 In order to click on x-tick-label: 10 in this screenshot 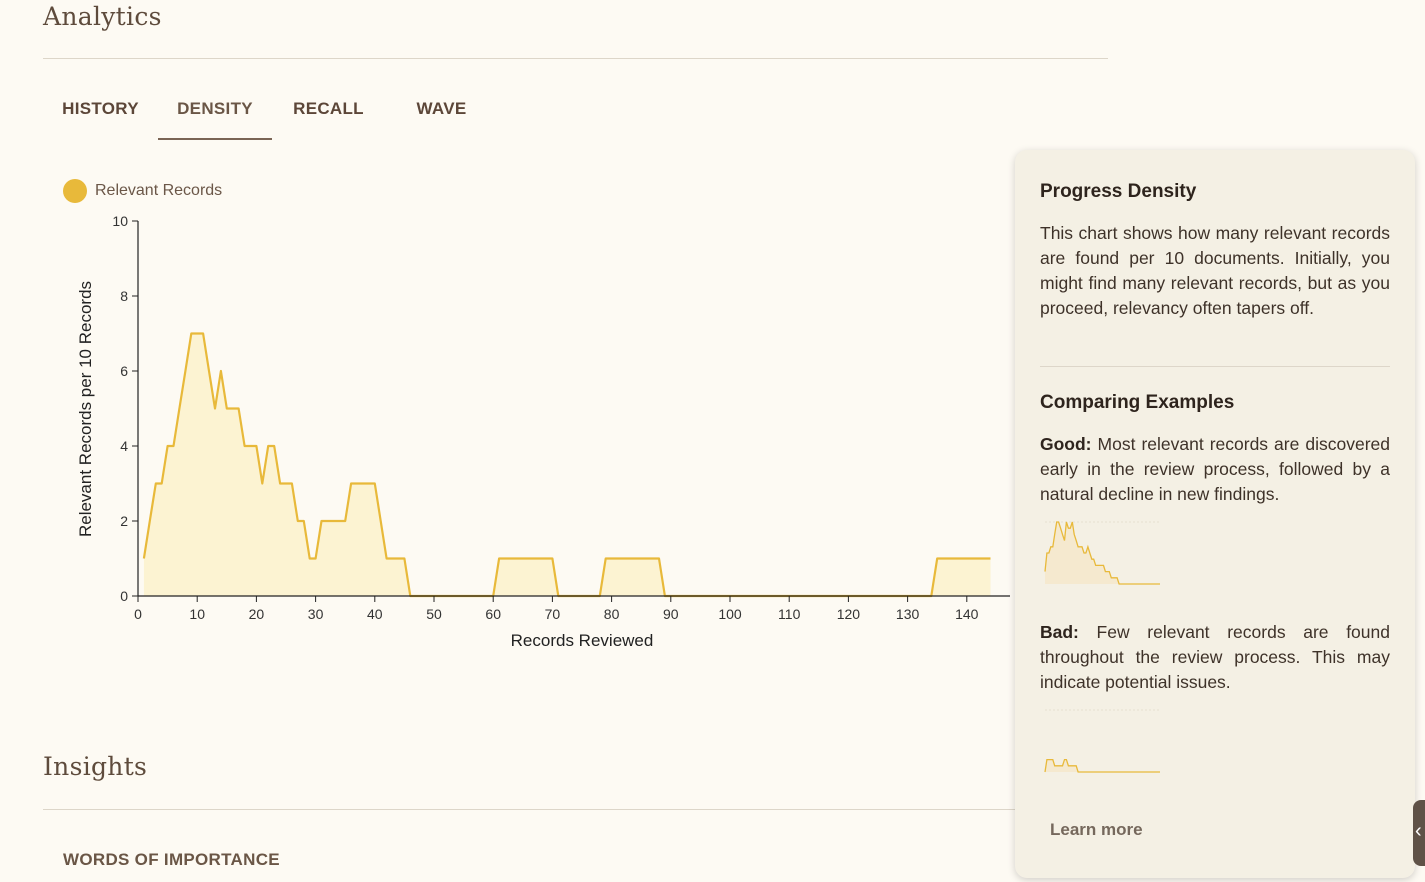, I will do `click(197, 614)`.